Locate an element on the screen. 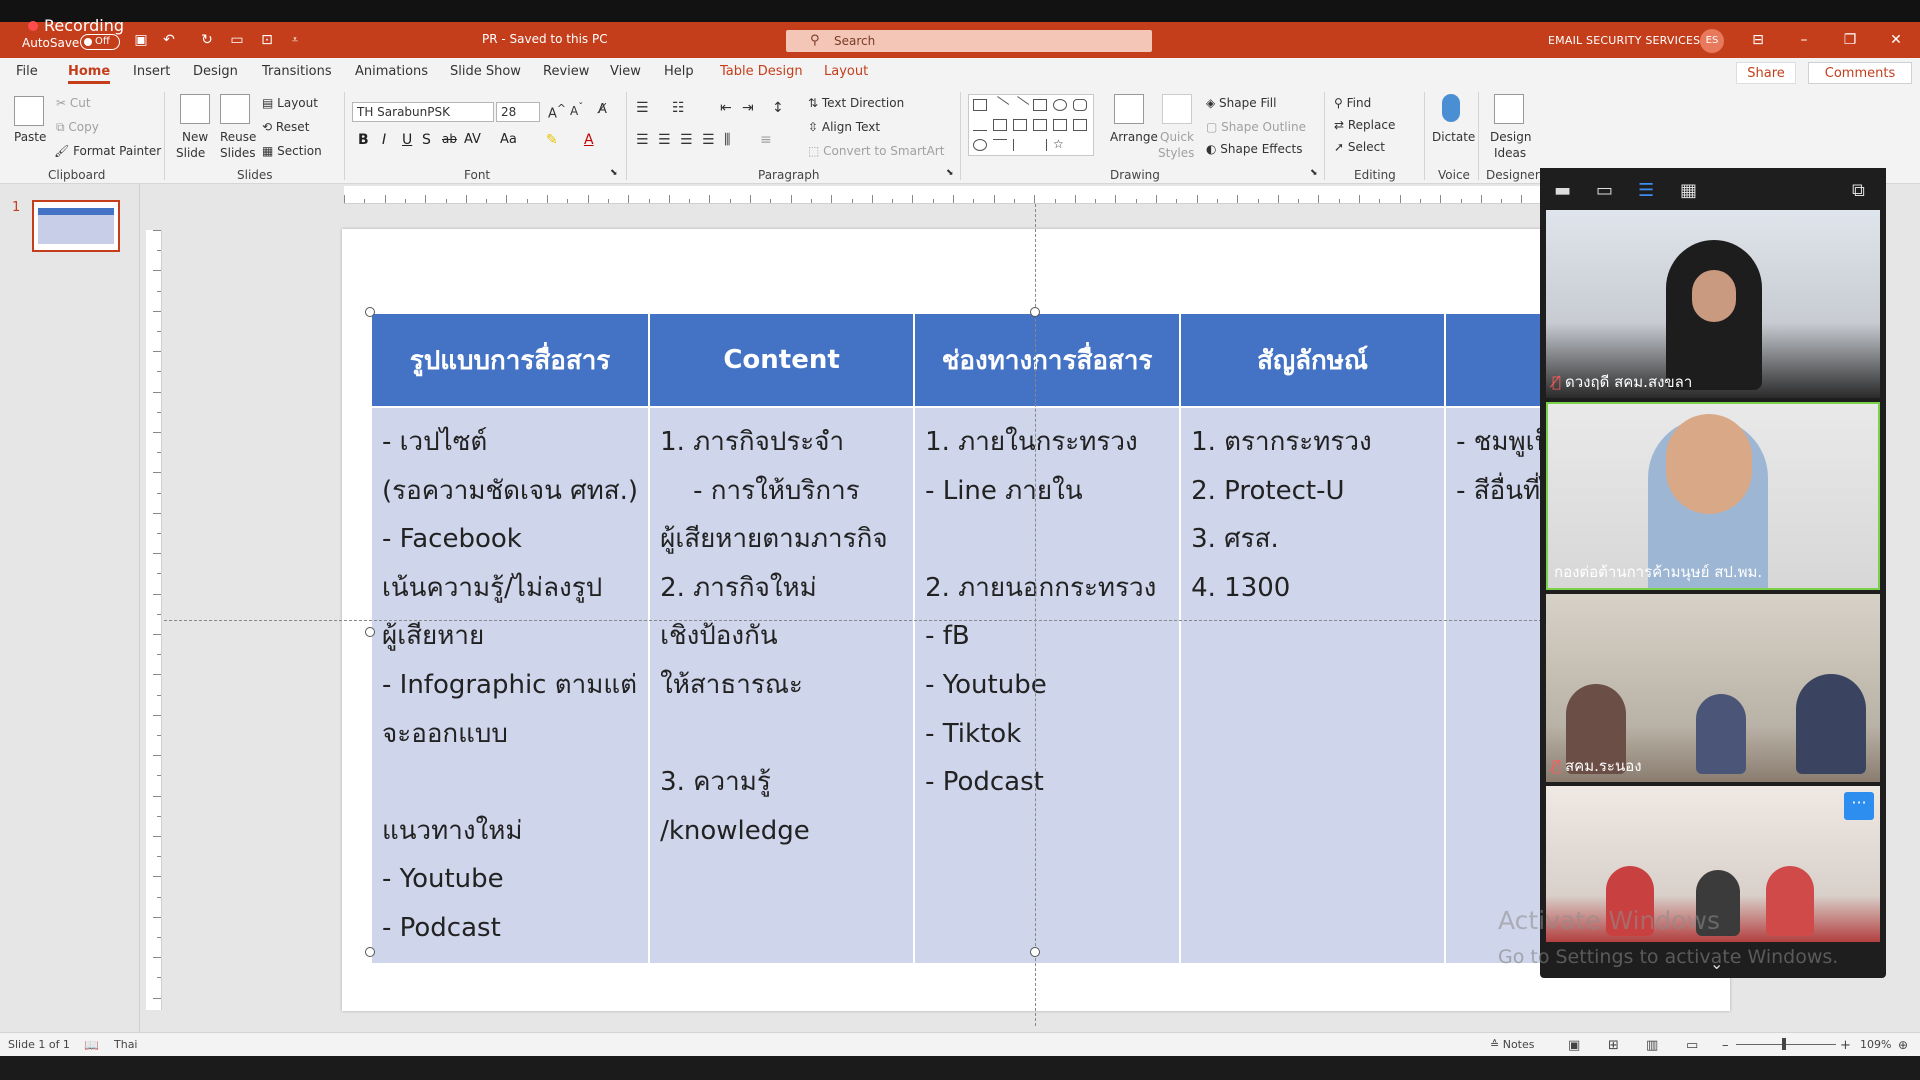  tab-transitions: Transitions is located at coordinates (297, 71).